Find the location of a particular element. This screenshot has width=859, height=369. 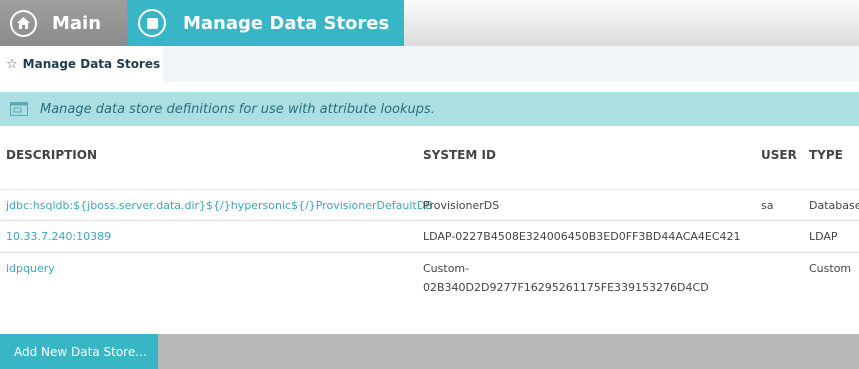

tab-manage-label: Manage Data Stores is located at coordinates (286, 23).